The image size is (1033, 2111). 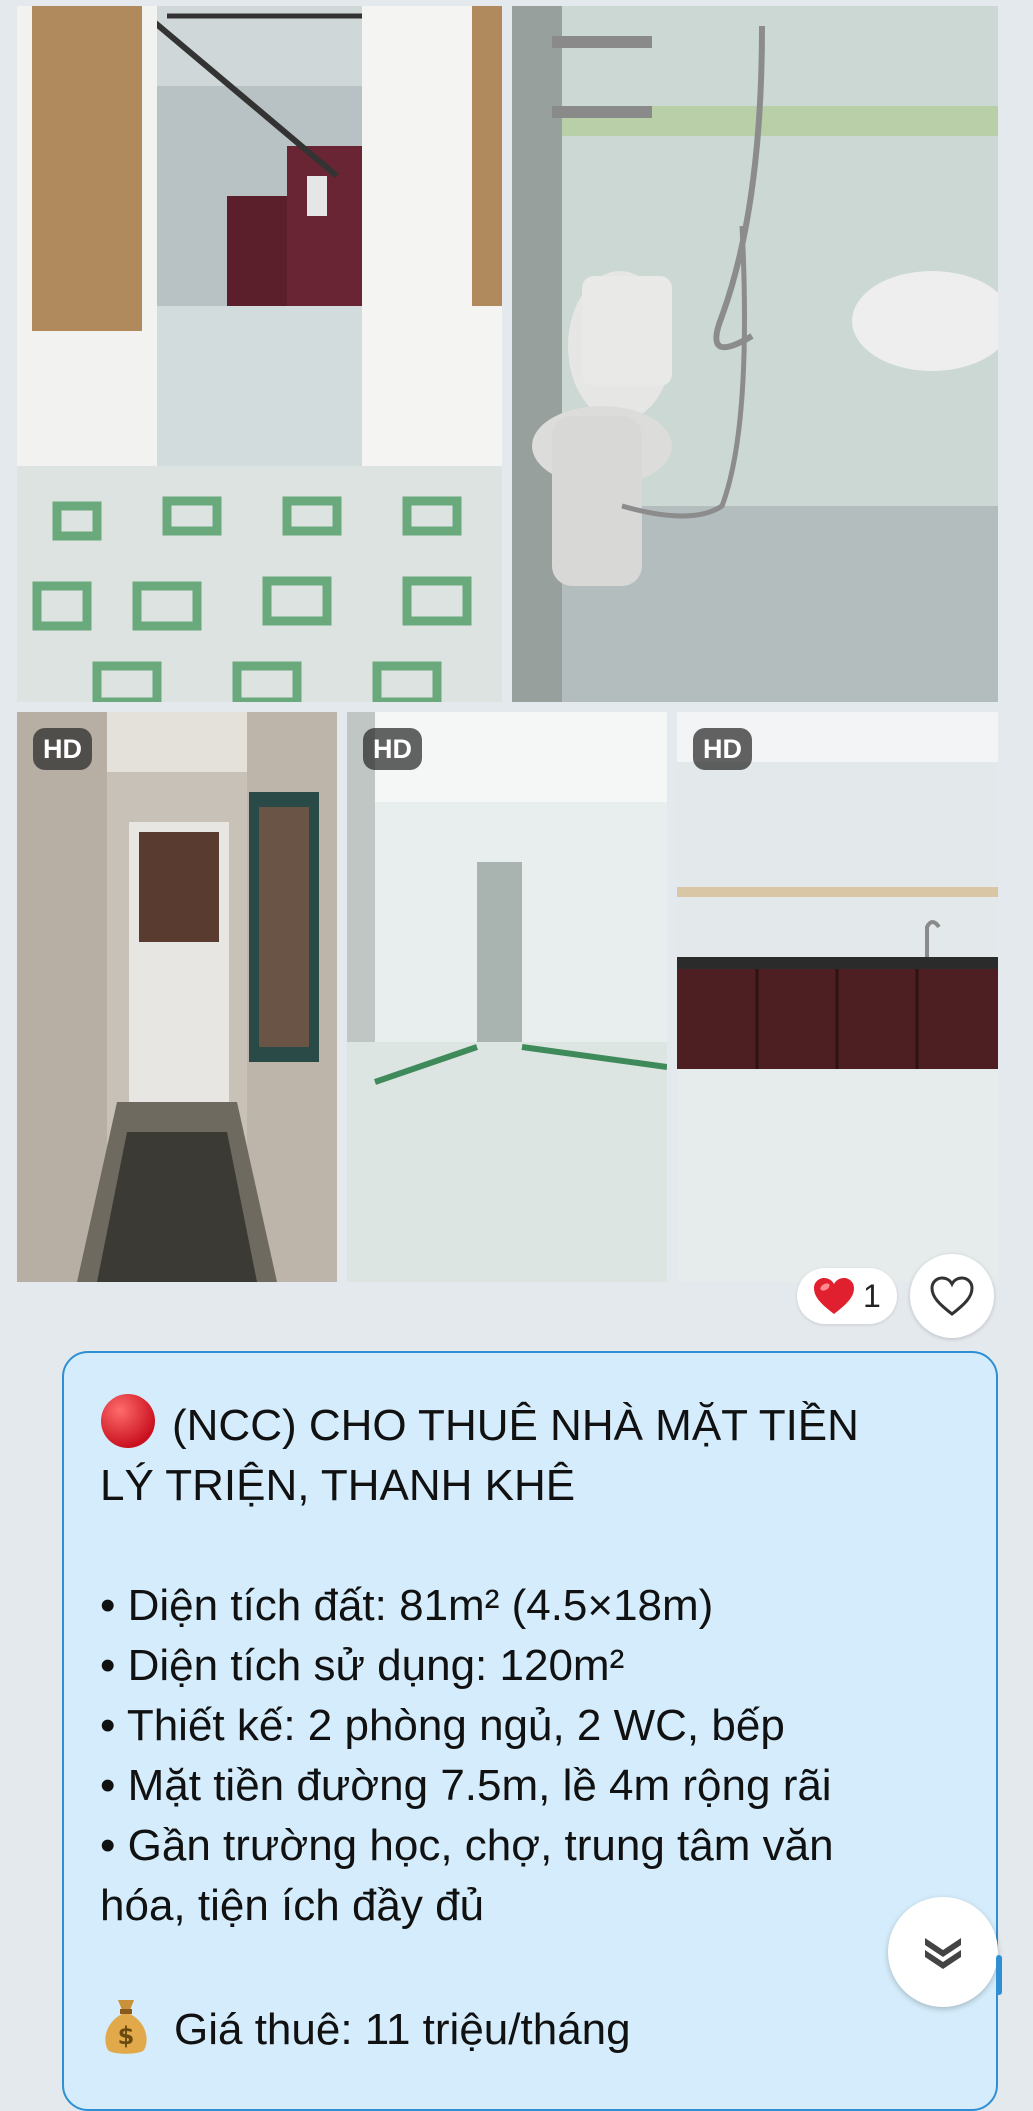 I want to click on heart-icon, so click(x=834, y=1296).